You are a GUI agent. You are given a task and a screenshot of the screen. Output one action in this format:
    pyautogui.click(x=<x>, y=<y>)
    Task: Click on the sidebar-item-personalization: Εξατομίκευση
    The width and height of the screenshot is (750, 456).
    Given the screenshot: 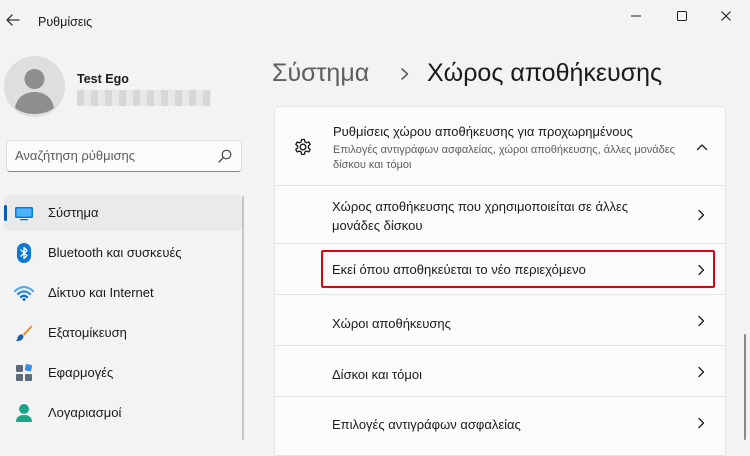 What is the action you would take?
    pyautogui.click(x=123, y=333)
    